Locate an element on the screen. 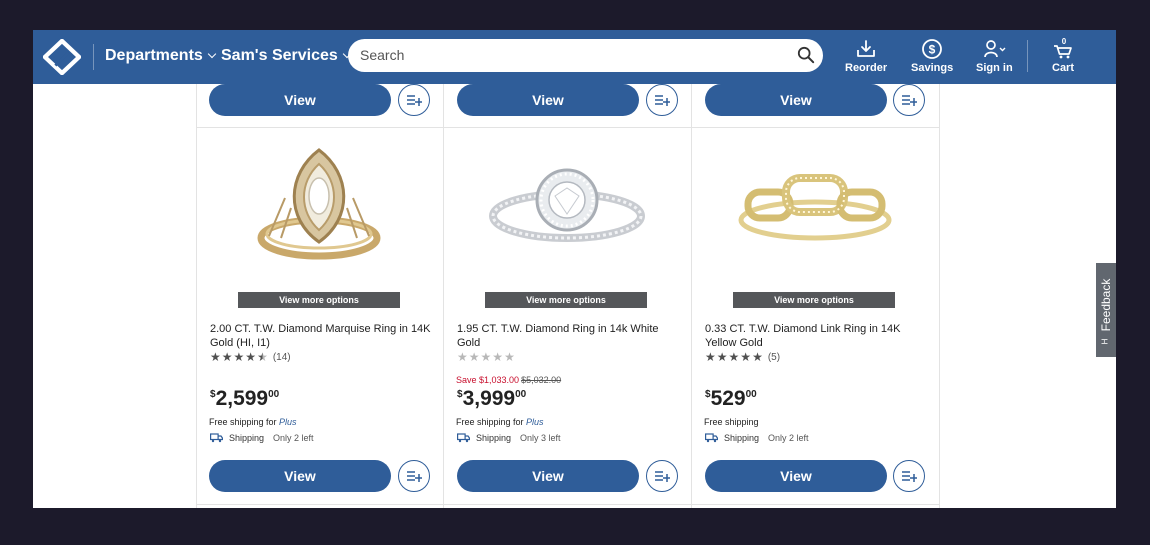  shipping-availability: Shipping Only 3 left is located at coordinates (509, 438).